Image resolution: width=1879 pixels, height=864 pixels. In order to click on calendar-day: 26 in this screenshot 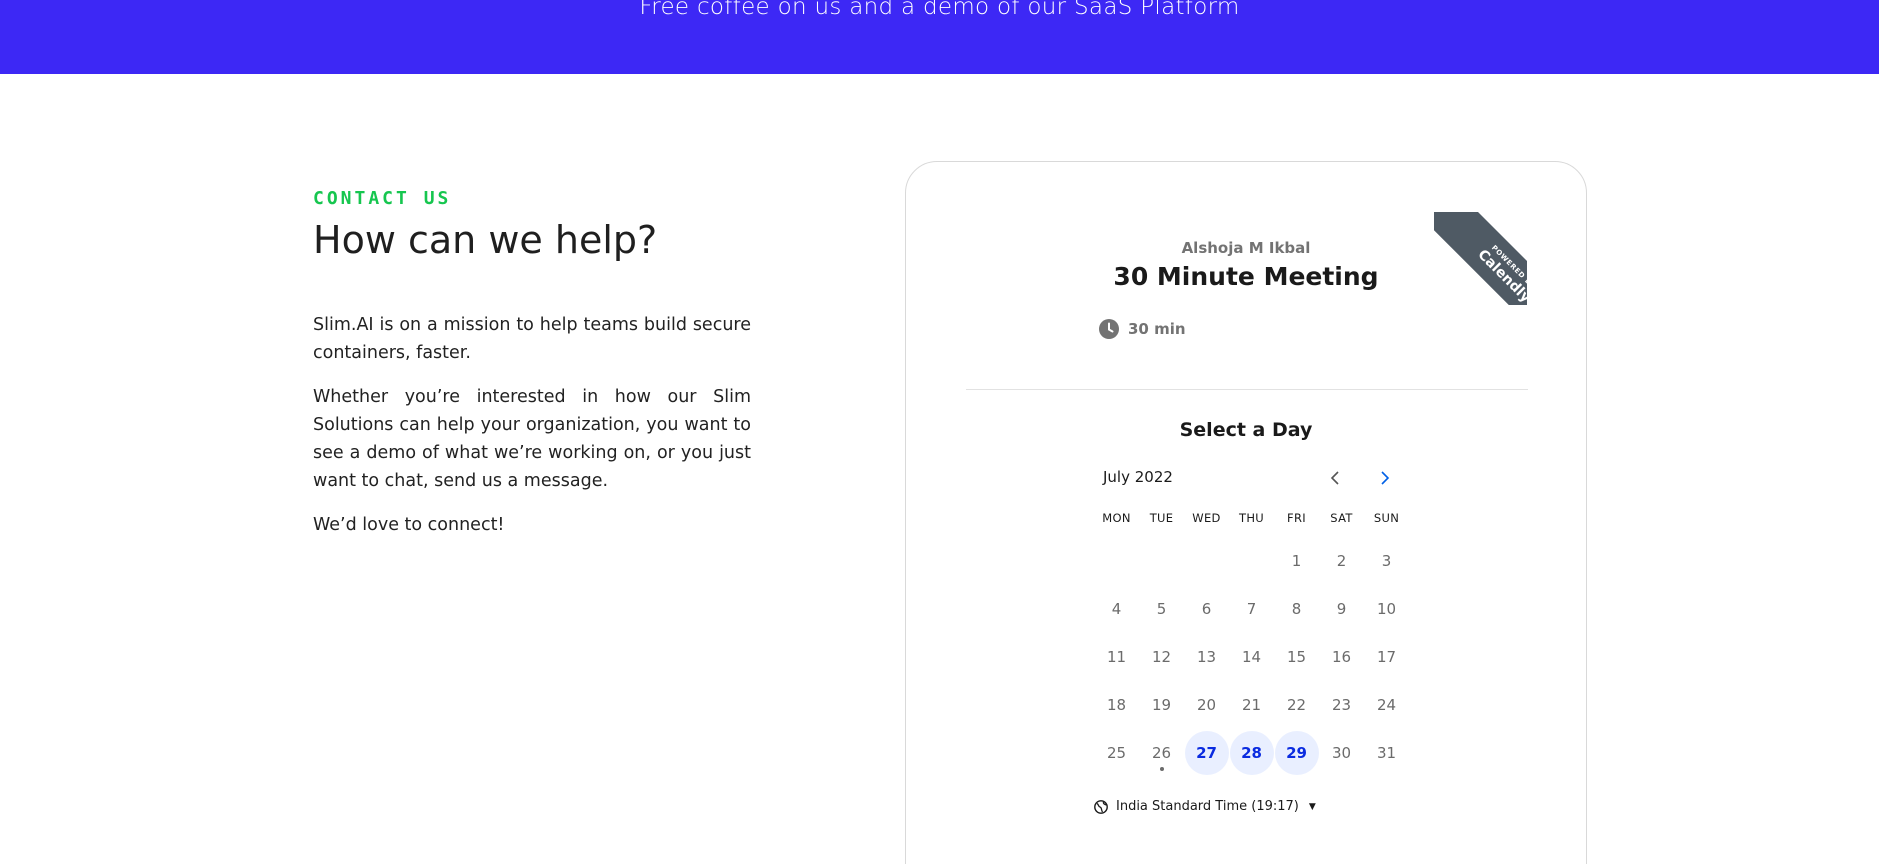, I will do `click(1161, 753)`.